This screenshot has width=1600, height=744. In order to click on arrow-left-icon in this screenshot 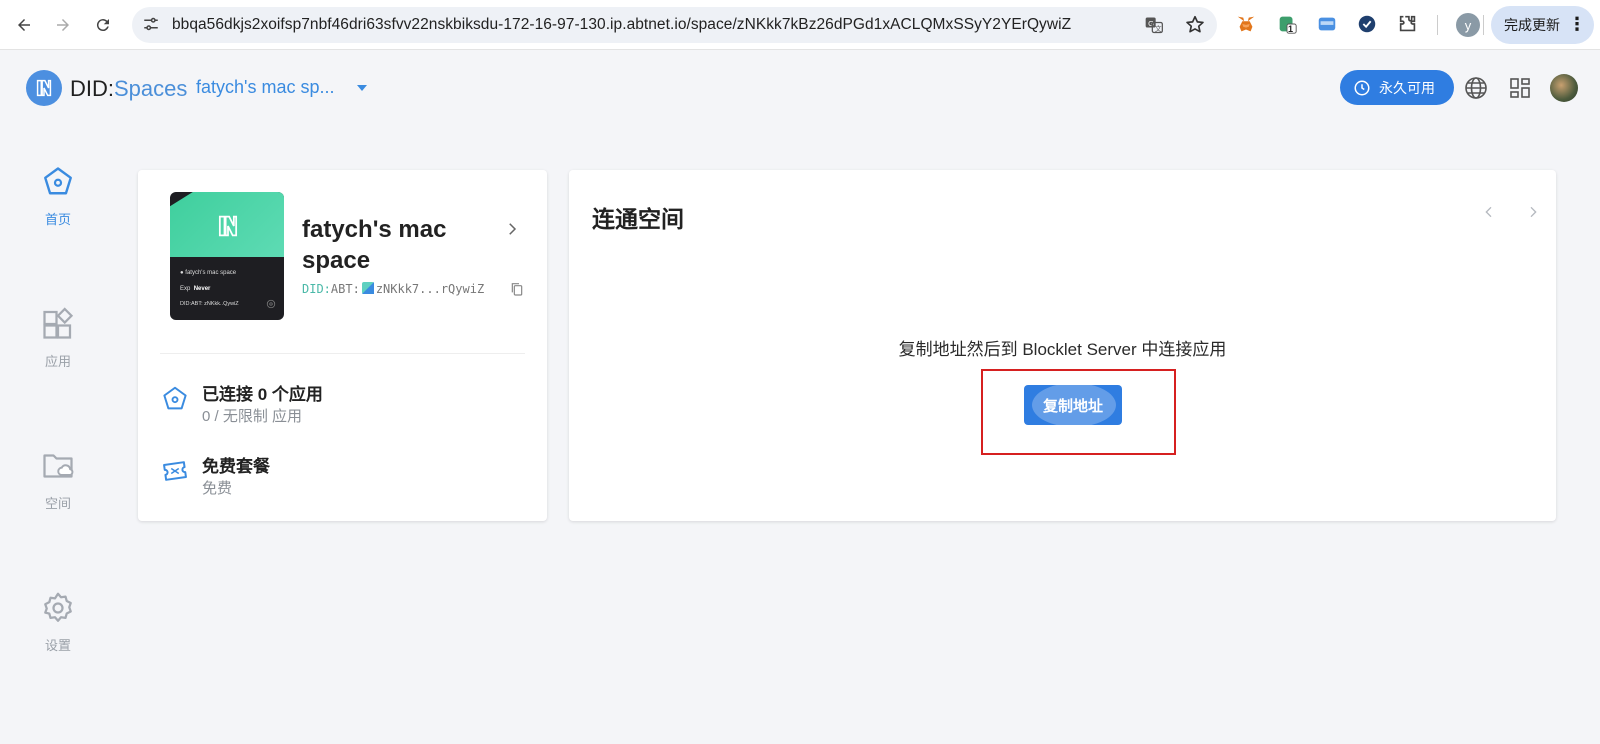, I will do `click(24, 25)`.